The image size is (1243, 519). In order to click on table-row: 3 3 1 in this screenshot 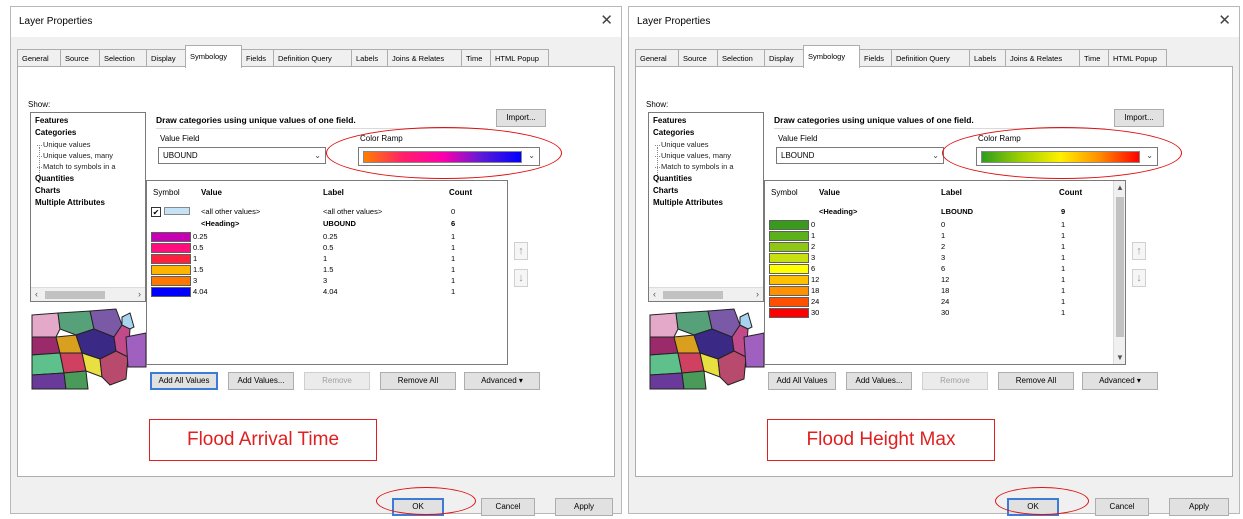, I will do `click(945, 258)`.